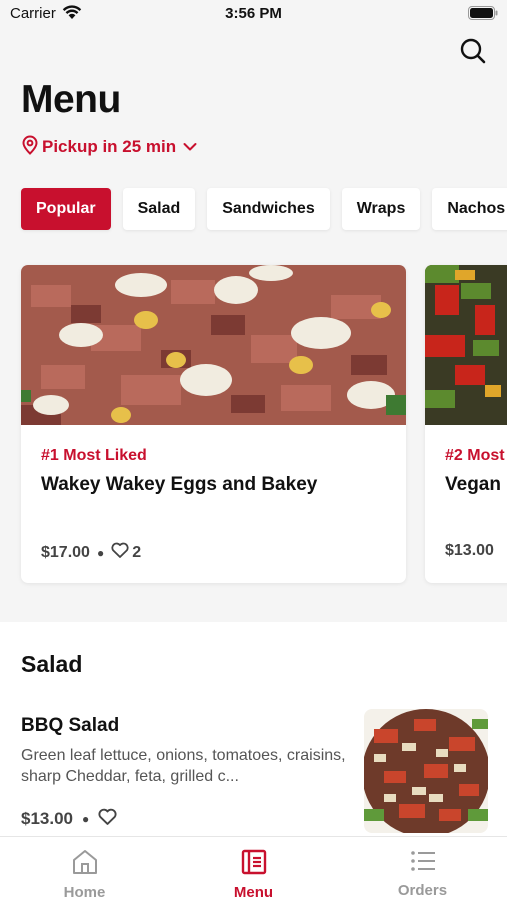  What do you see at coordinates (52, 664) in the screenshot?
I see `section-title-salad: Salad` at bounding box center [52, 664].